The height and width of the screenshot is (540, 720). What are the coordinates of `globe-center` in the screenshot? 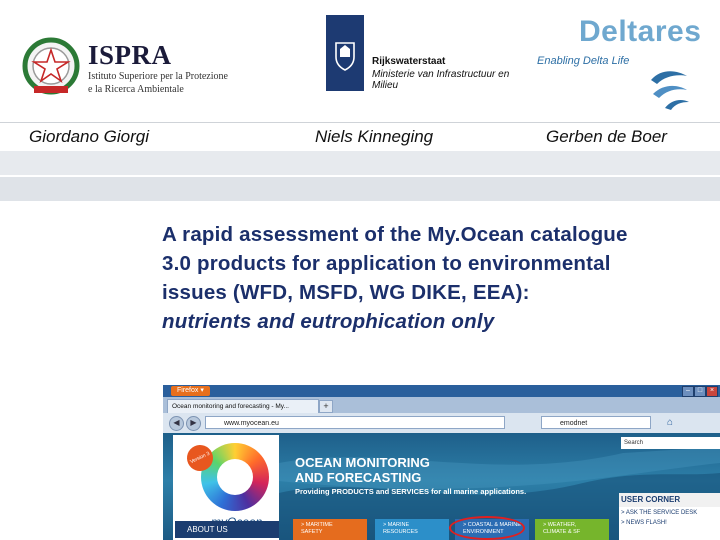 It's located at (235, 477).